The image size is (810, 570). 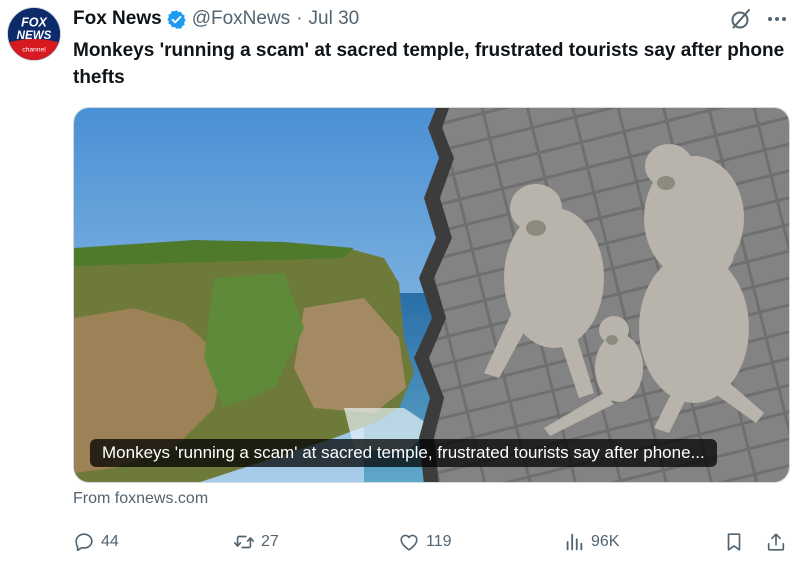 What do you see at coordinates (605, 541) in the screenshot?
I see `view-count: 96K` at bounding box center [605, 541].